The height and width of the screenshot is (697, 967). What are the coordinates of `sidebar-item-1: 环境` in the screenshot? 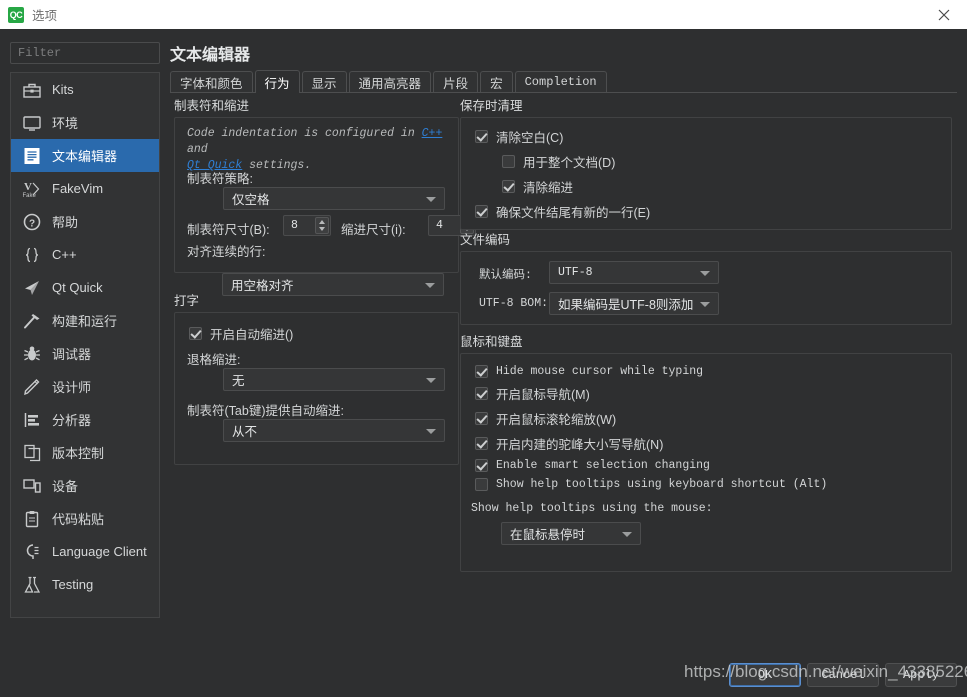 It's located at (85, 122).